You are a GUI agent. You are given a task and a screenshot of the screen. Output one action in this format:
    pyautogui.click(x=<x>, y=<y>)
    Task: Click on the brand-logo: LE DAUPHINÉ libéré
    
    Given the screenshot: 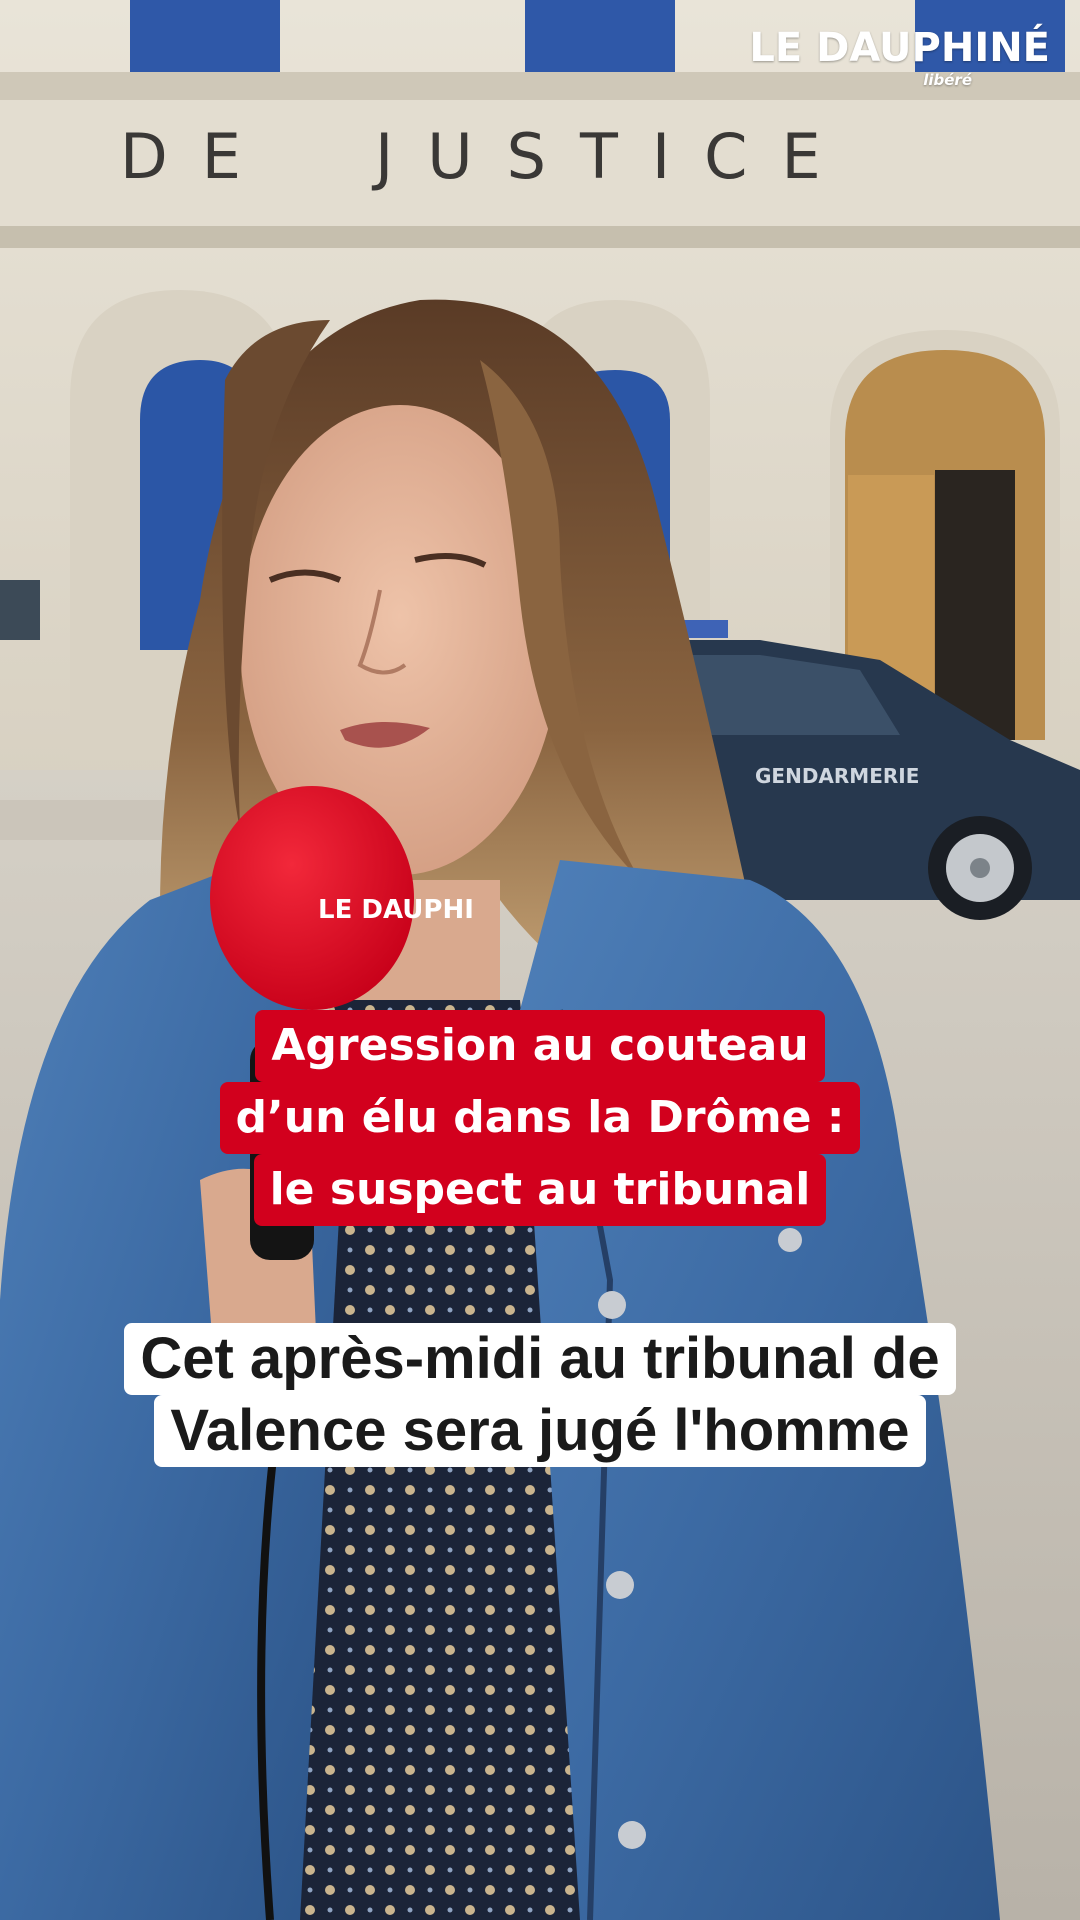 What is the action you would take?
    pyautogui.click(x=890, y=56)
    